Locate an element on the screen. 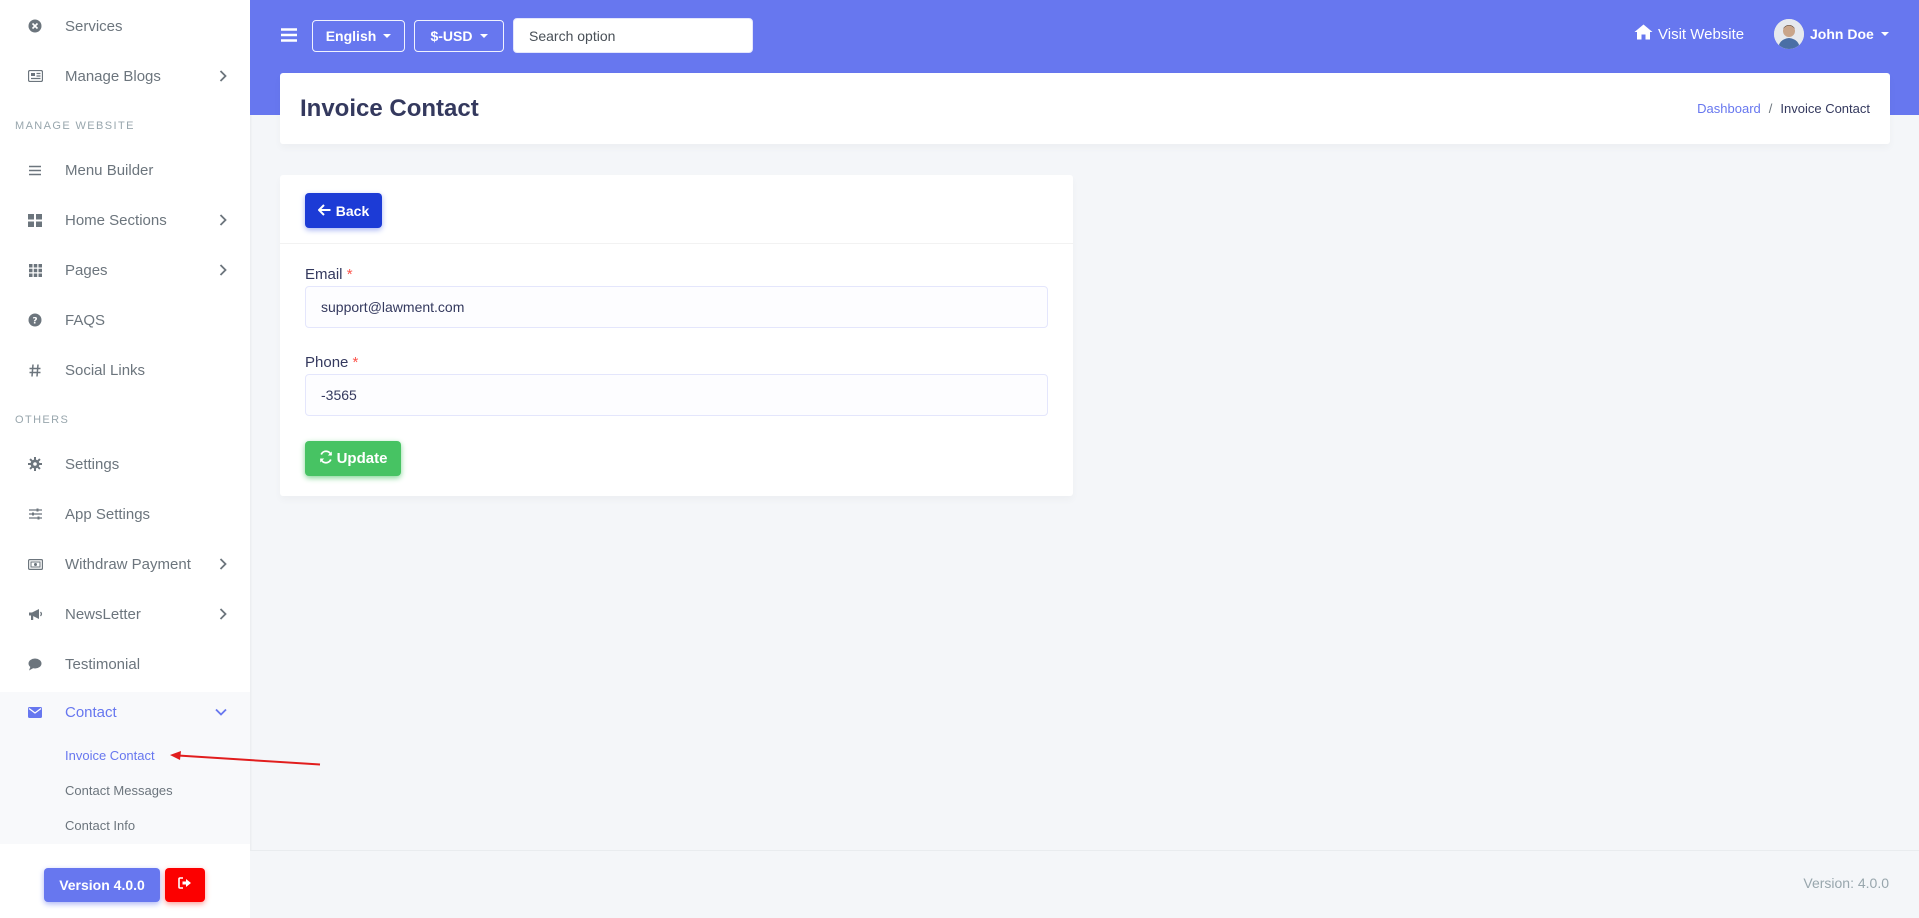 This screenshot has height=918, width=1919. section-title-others: OTHERS is located at coordinates (42, 420).